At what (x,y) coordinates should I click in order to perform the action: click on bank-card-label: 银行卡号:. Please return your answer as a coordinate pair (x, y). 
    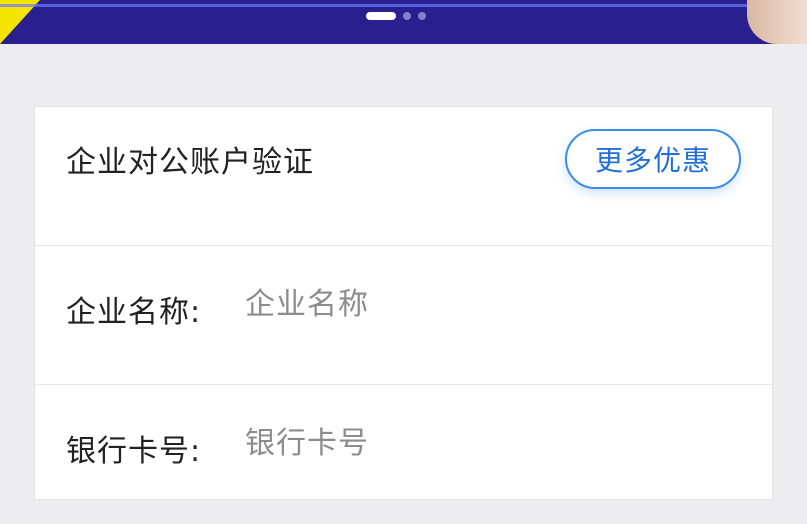
    Looking at the image, I should click on (134, 451).